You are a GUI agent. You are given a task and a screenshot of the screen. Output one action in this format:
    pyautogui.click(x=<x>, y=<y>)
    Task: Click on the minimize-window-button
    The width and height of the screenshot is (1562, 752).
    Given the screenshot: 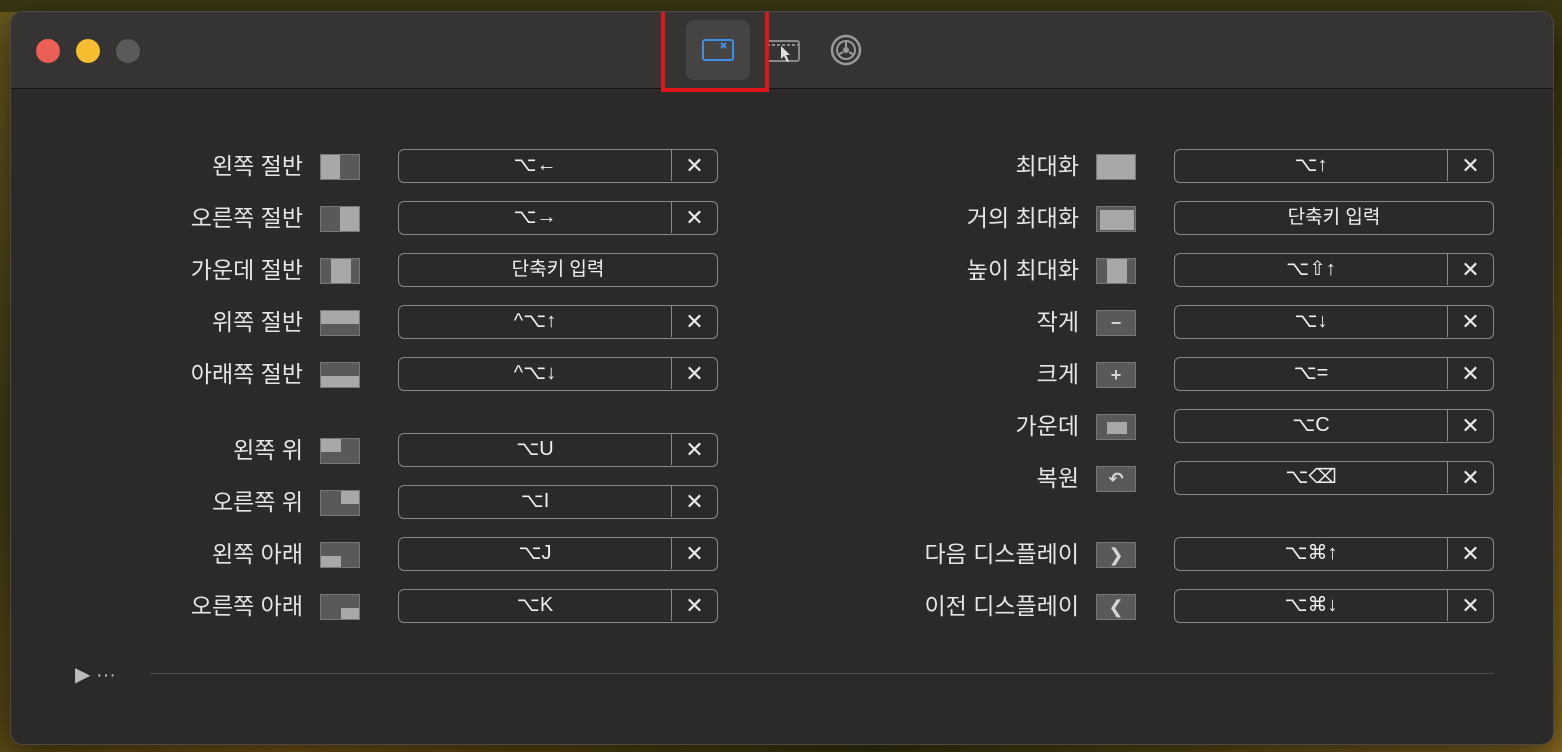 What is the action you would take?
    pyautogui.click(x=88, y=51)
    